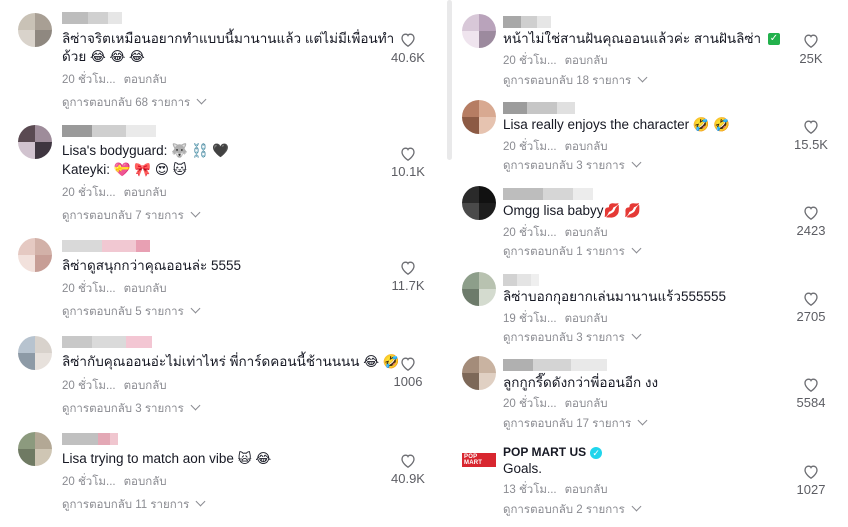 This screenshot has height=527, width=848. What do you see at coordinates (124, 169) in the screenshot?
I see `comment-text-line2: Kateyki: 💝 🎀 😍 🐱` at bounding box center [124, 169].